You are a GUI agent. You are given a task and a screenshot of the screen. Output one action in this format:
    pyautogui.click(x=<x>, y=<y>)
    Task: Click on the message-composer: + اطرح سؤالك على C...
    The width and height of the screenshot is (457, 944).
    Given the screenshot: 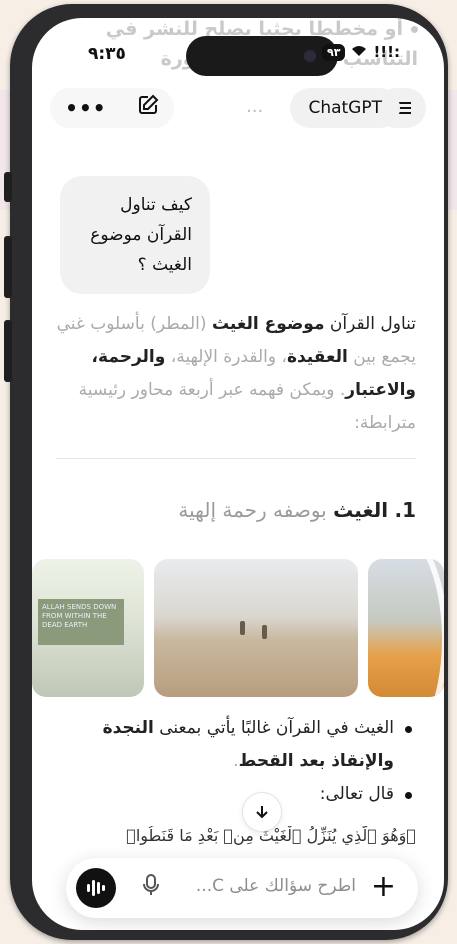 What is the action you would take?
    pyautogui.click(x=242, y=888)
    